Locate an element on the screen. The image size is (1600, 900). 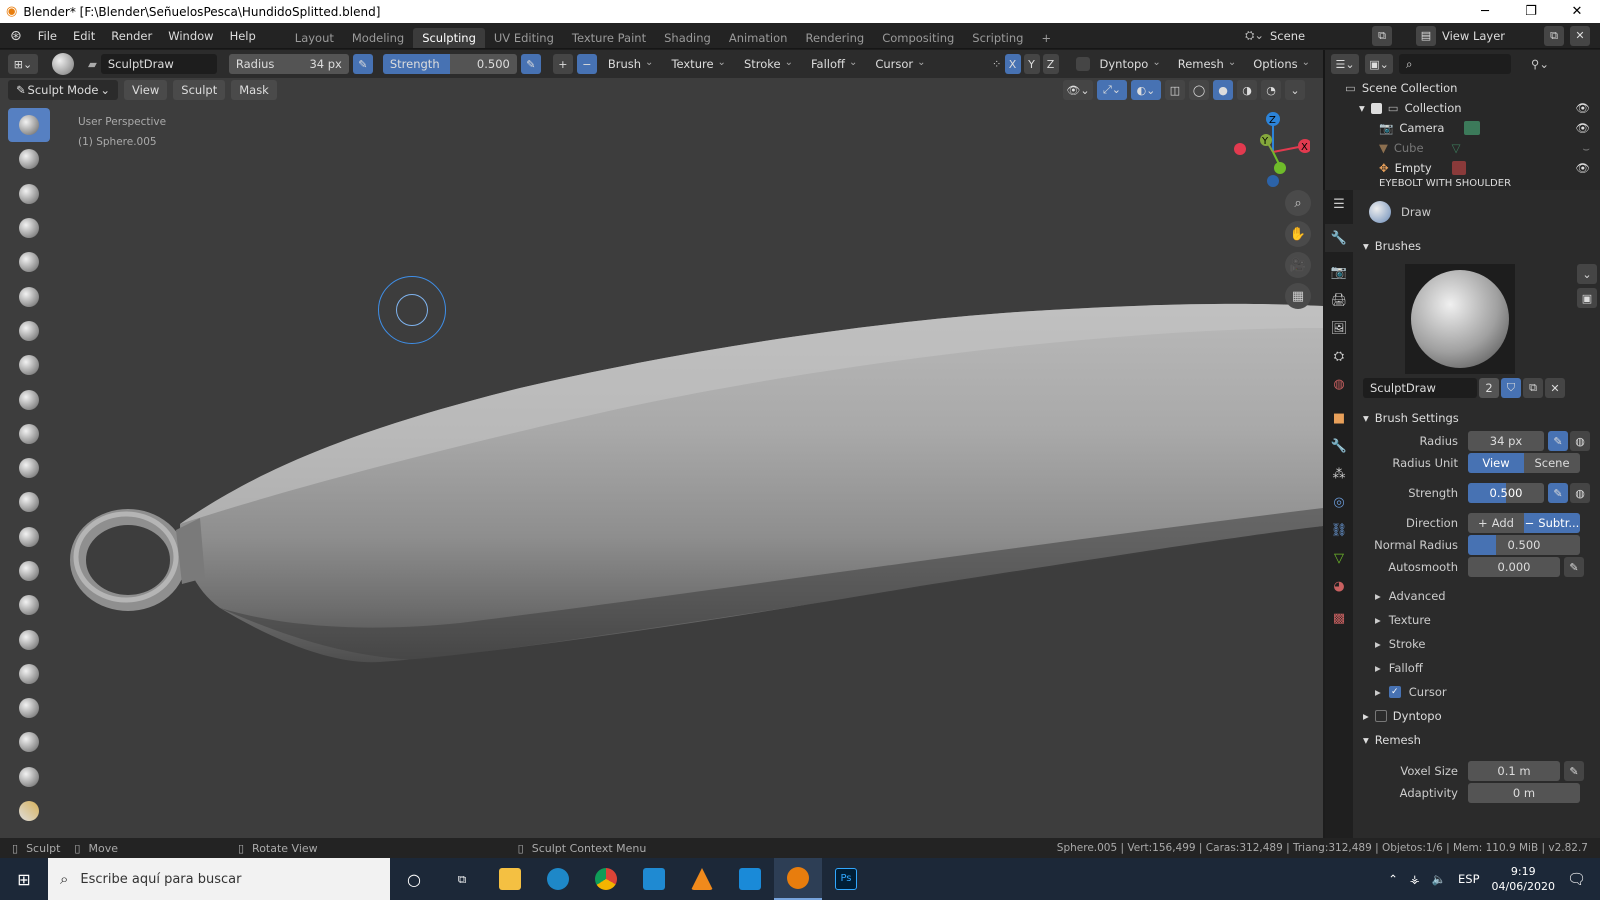
windows-start-icon: ⊞ is located at coordinates (24, 879).